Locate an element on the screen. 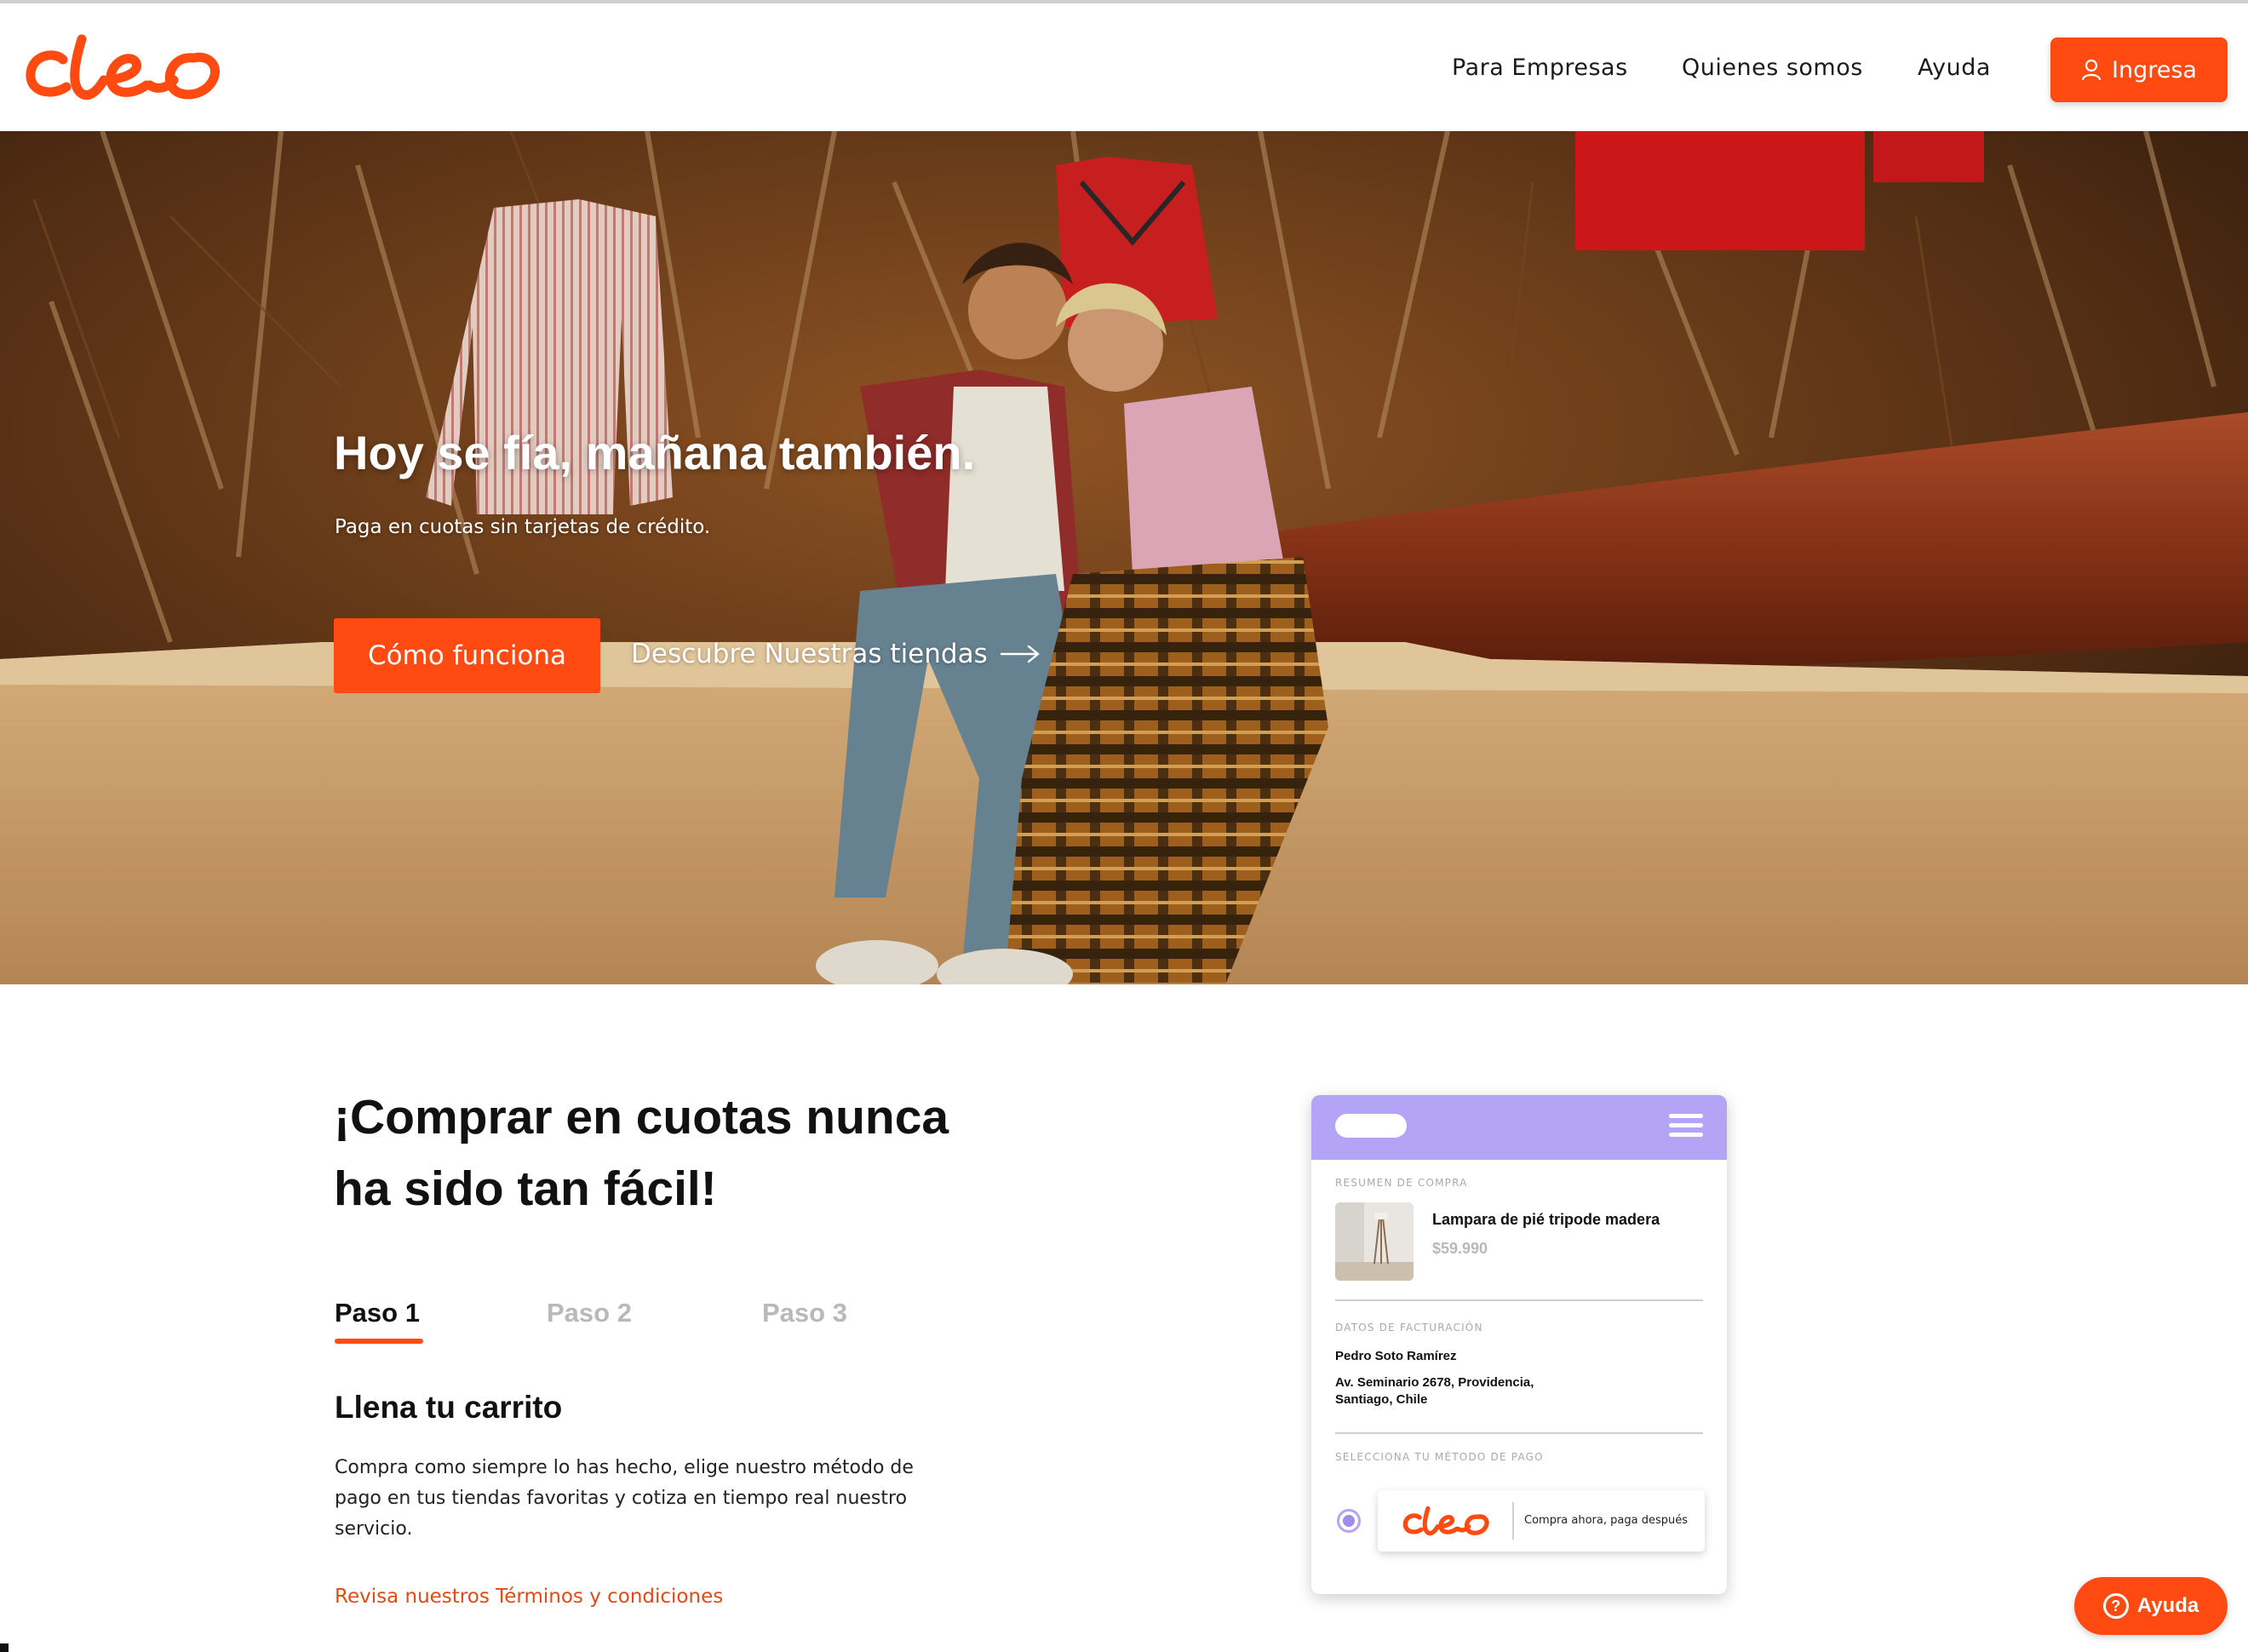 This screenshot has height=1652, width=2248. mockup-pill is located at coordinates (1371, 1126).